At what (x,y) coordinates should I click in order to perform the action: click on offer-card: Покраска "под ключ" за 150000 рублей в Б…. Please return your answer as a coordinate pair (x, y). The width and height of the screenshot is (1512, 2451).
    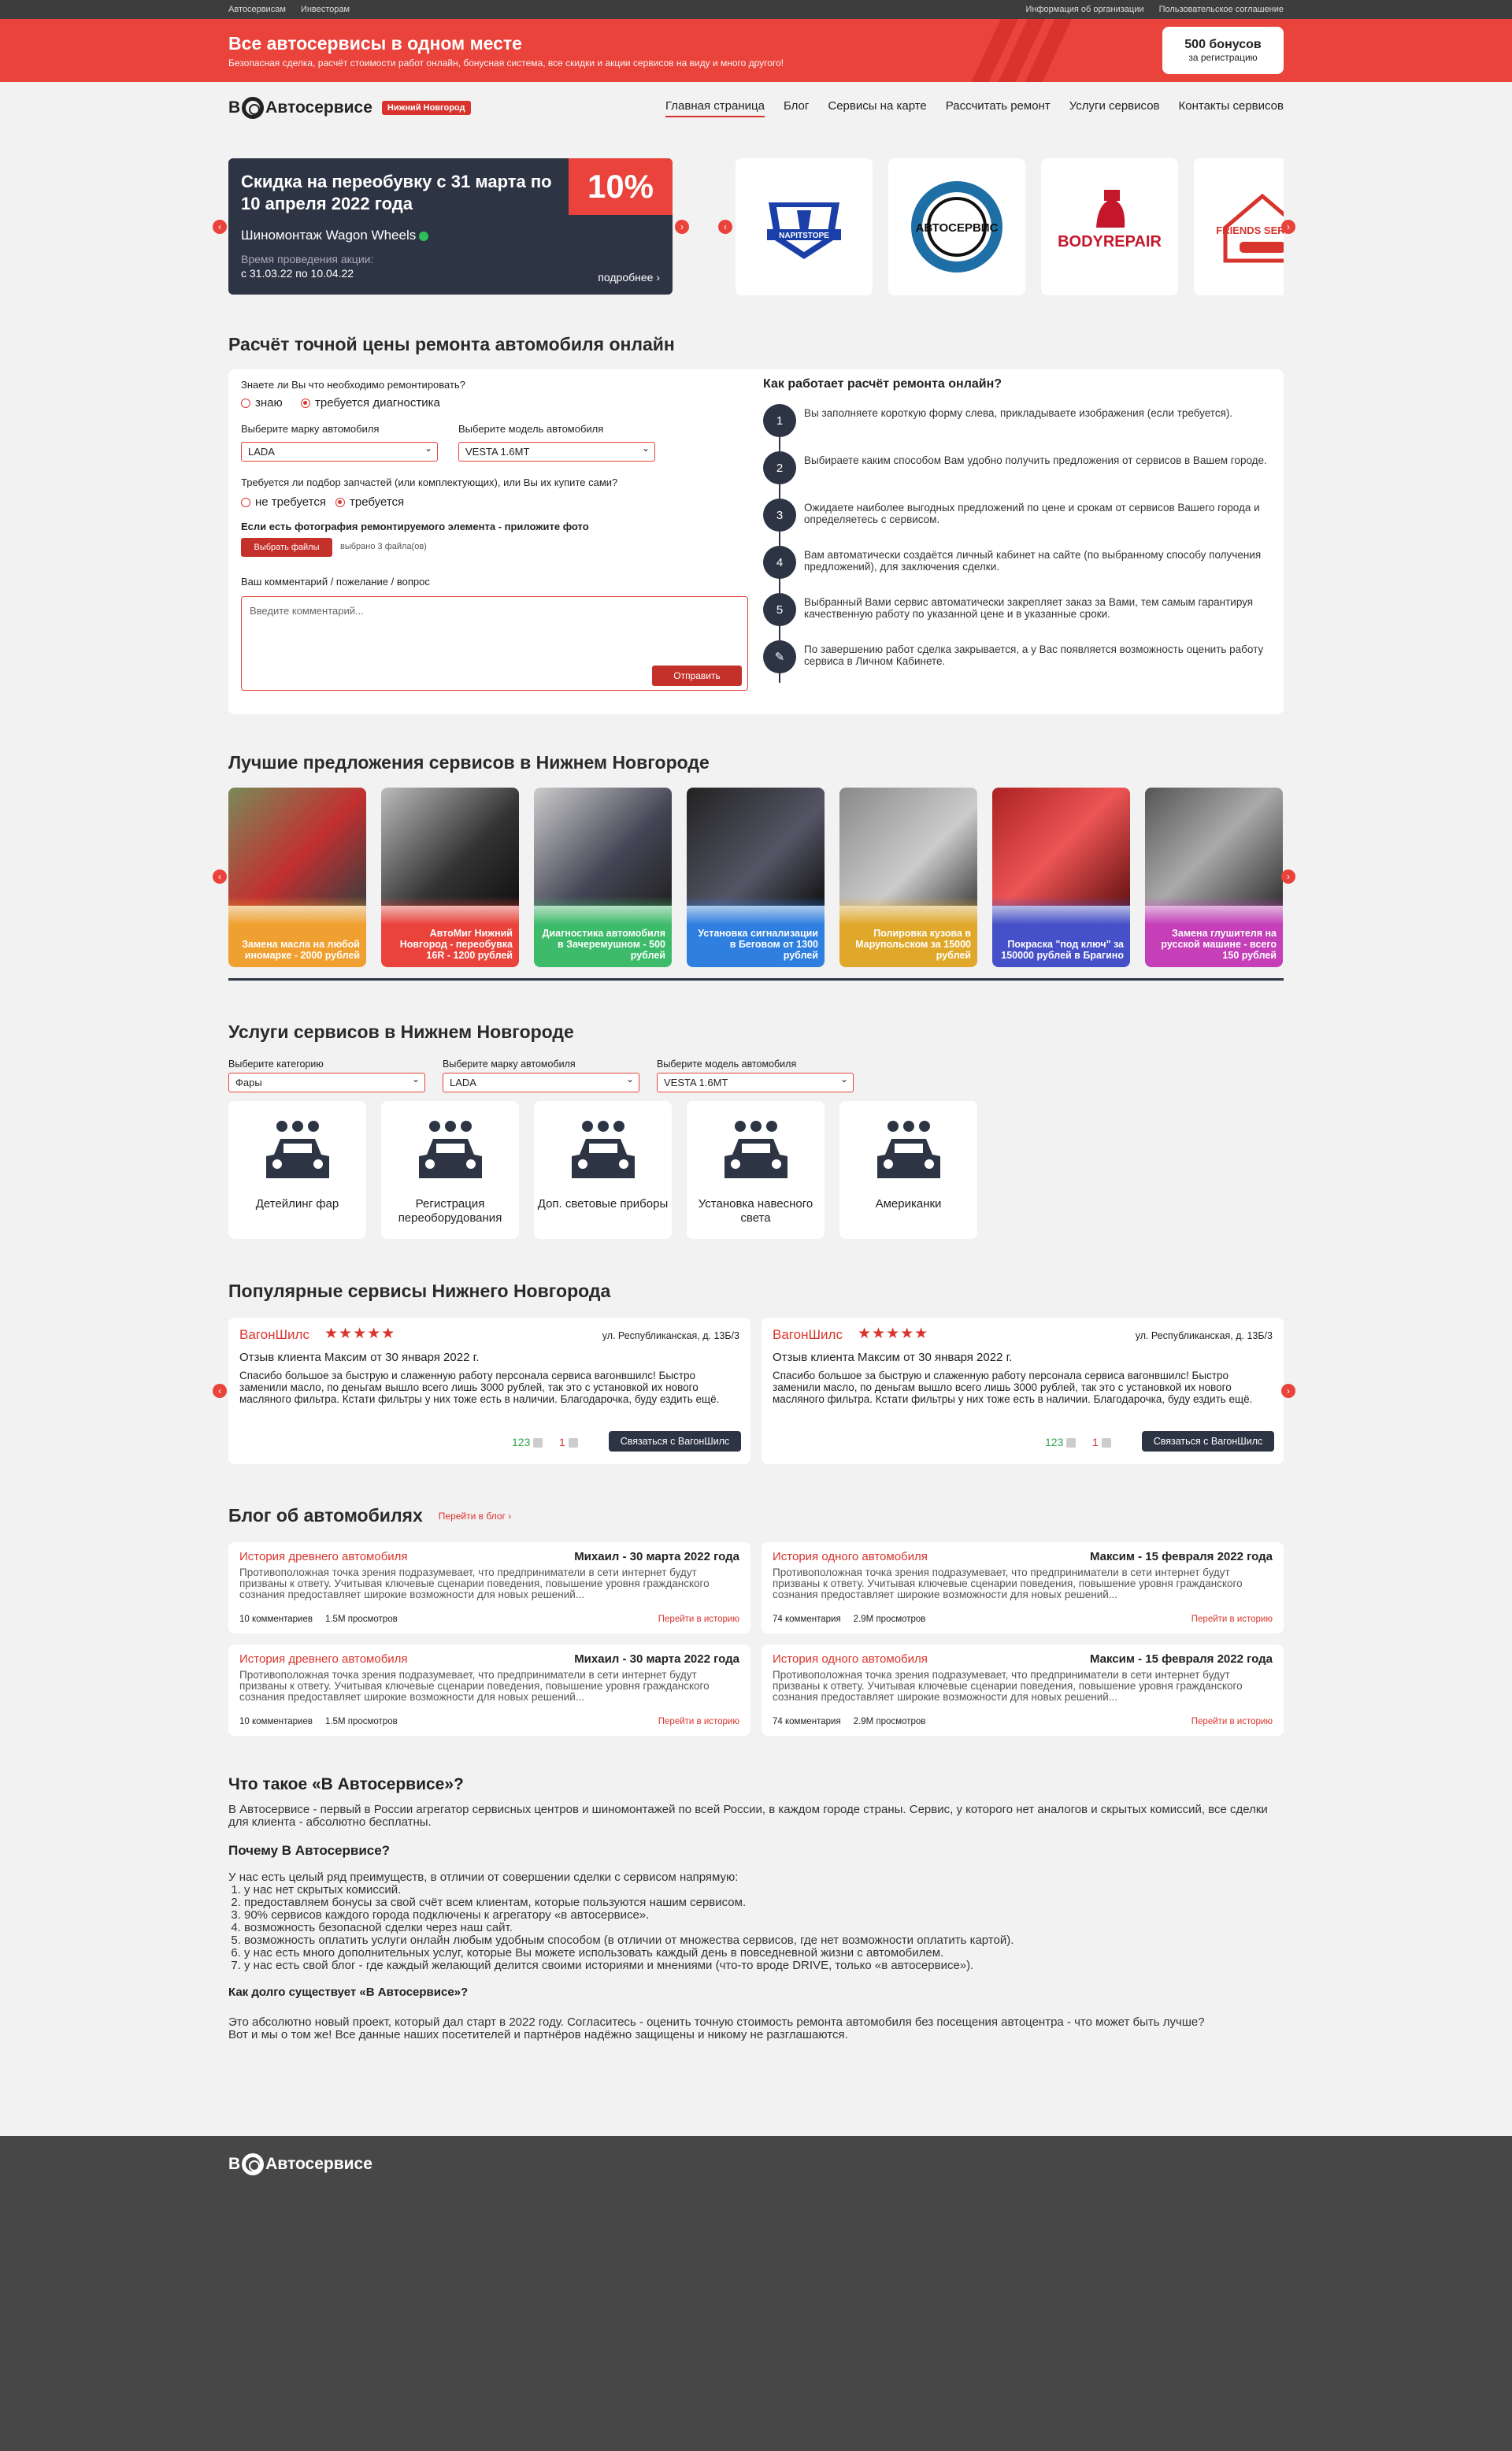
    Looking at the image, I should click on (1061, 878).